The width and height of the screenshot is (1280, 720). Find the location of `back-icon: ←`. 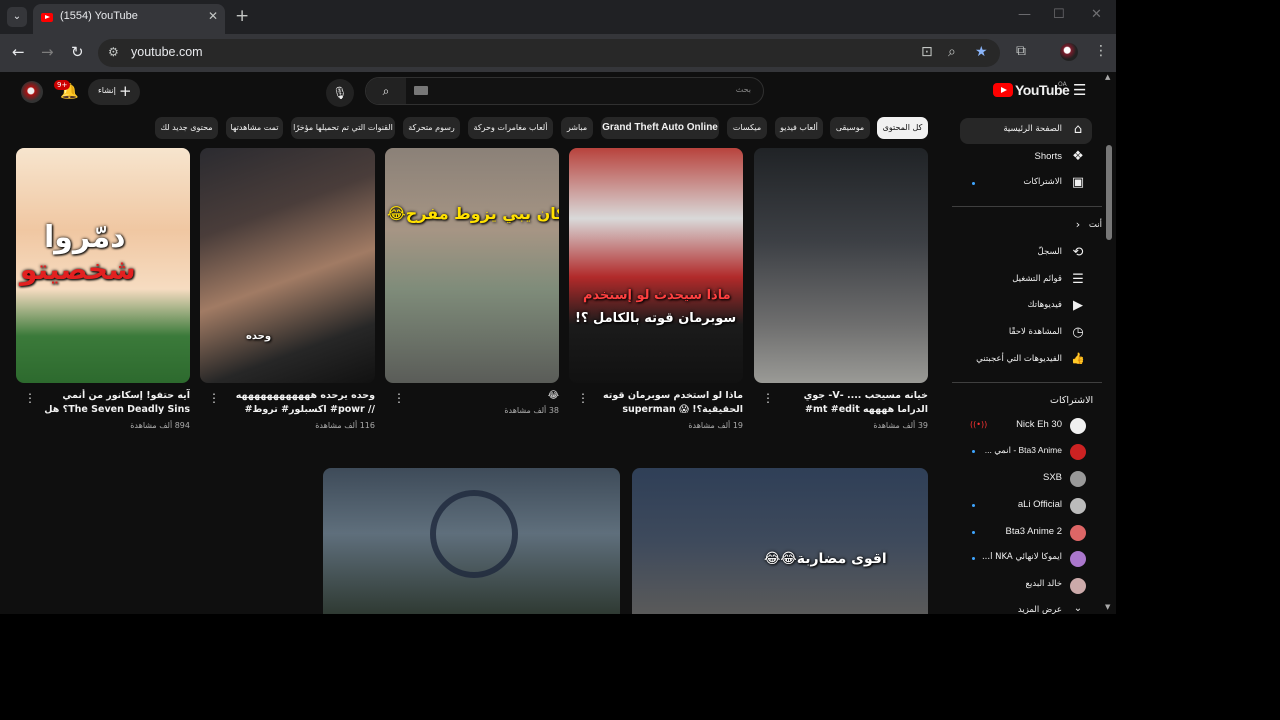

back-icon: ← is located at coordinates (18, 52).